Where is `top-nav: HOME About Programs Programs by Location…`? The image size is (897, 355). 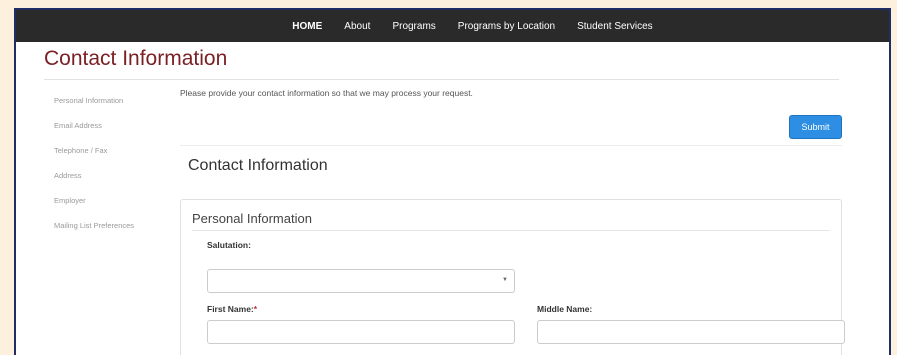
top-nav: HOME About Programs Programs by Location… is located at coordinates (452, 26).